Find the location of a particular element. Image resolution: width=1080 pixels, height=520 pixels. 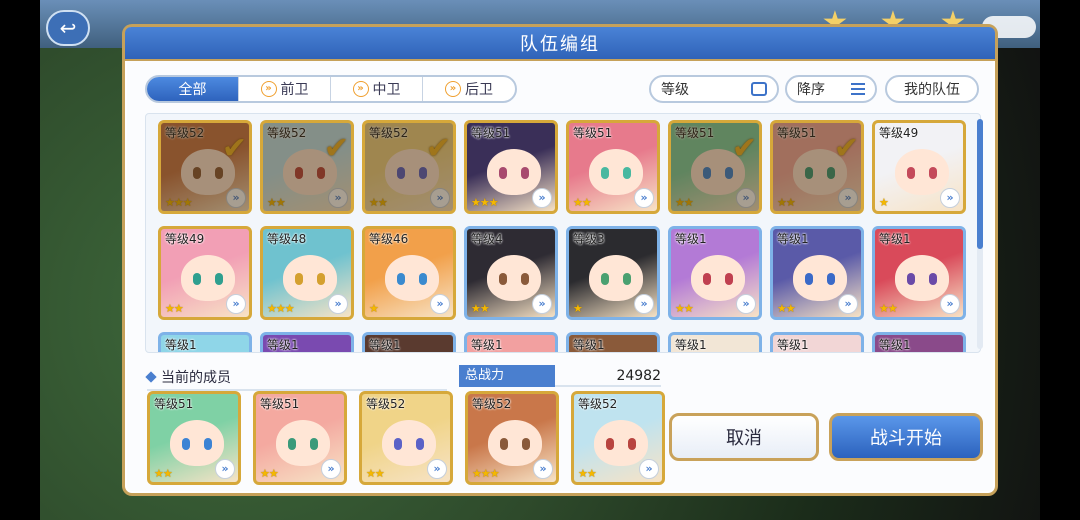

roster-character-card: 等级51 ★★★ » is located at coordinates (511, 167).